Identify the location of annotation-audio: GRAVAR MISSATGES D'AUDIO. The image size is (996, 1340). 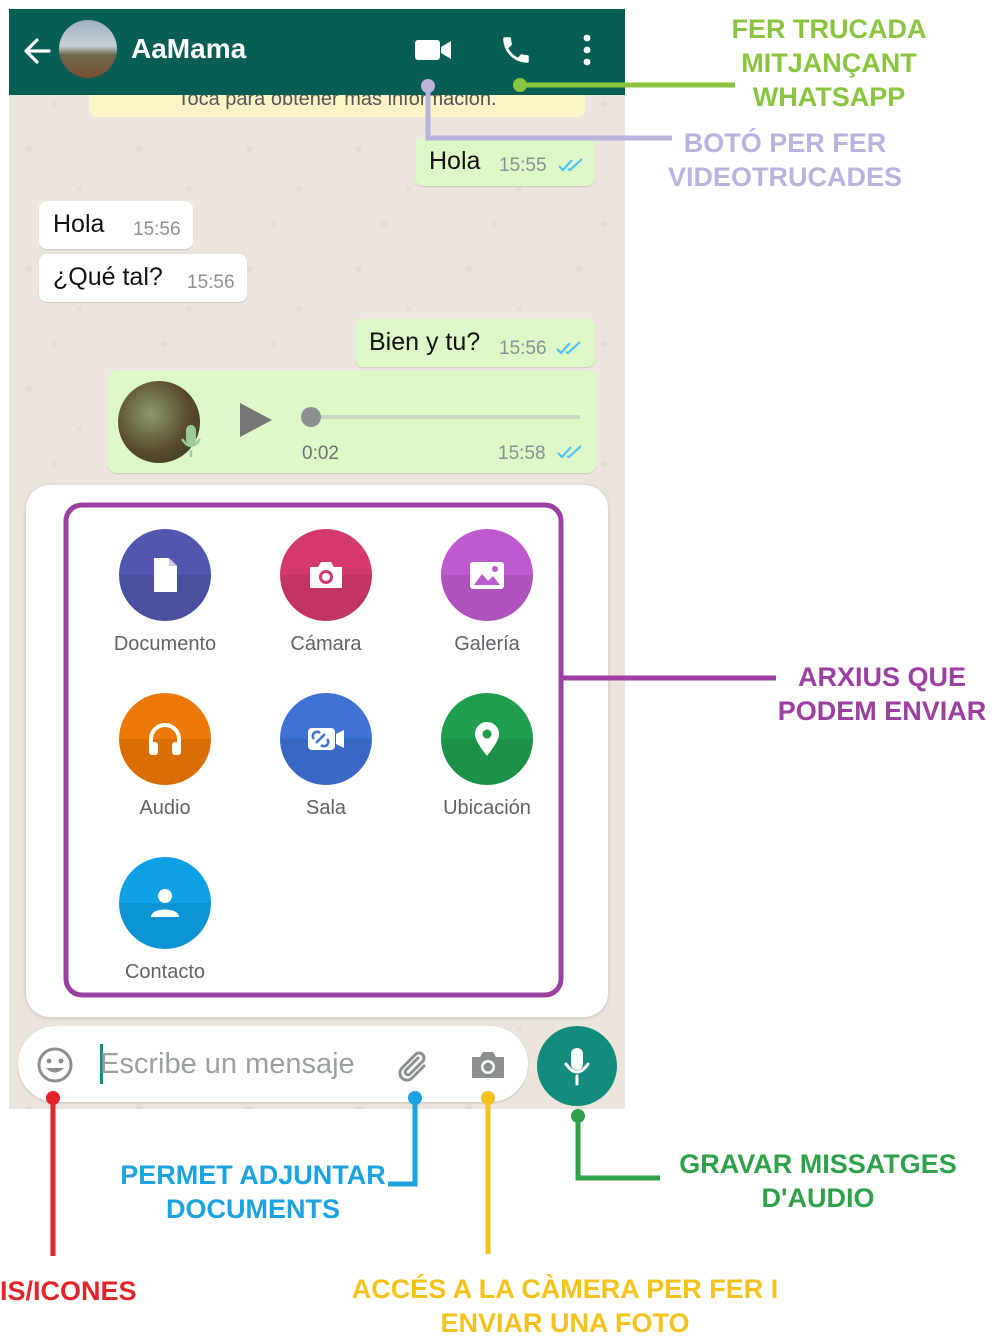
(818, 1181).